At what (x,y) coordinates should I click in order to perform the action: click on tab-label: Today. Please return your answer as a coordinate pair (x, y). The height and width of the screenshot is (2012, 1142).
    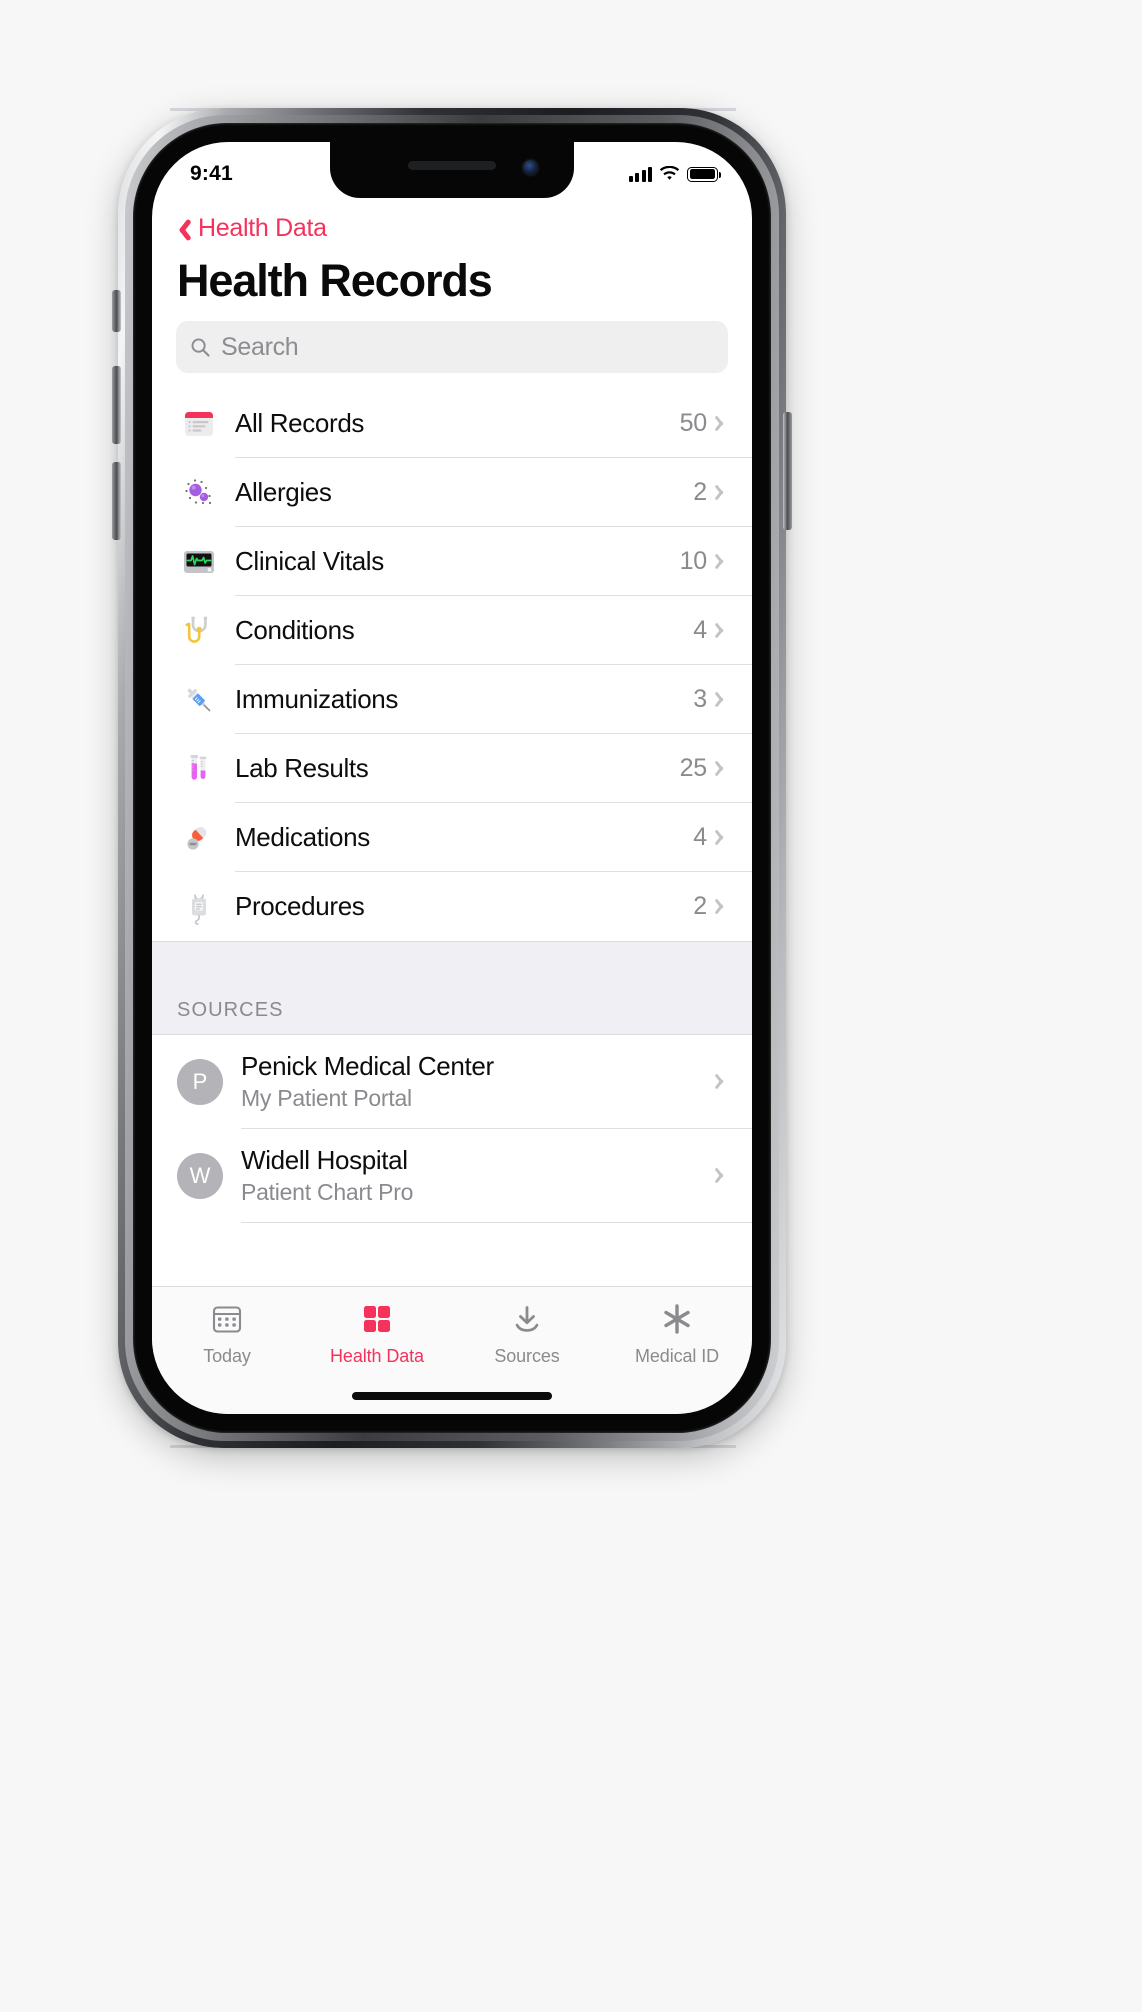
    Looking at the image, I should click on (227, 1356).